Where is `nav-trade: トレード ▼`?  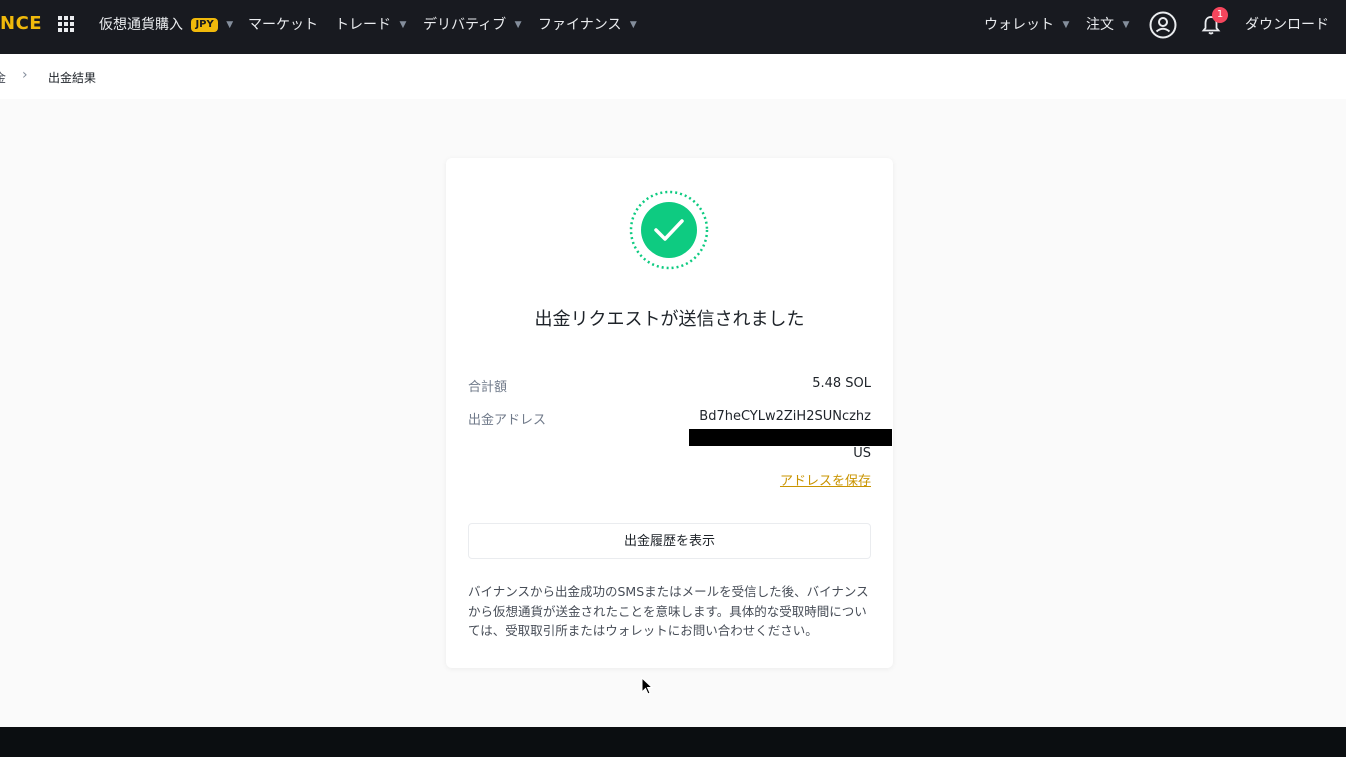 nav-trade: トレード ▼ is located at coordinates (370, 25).